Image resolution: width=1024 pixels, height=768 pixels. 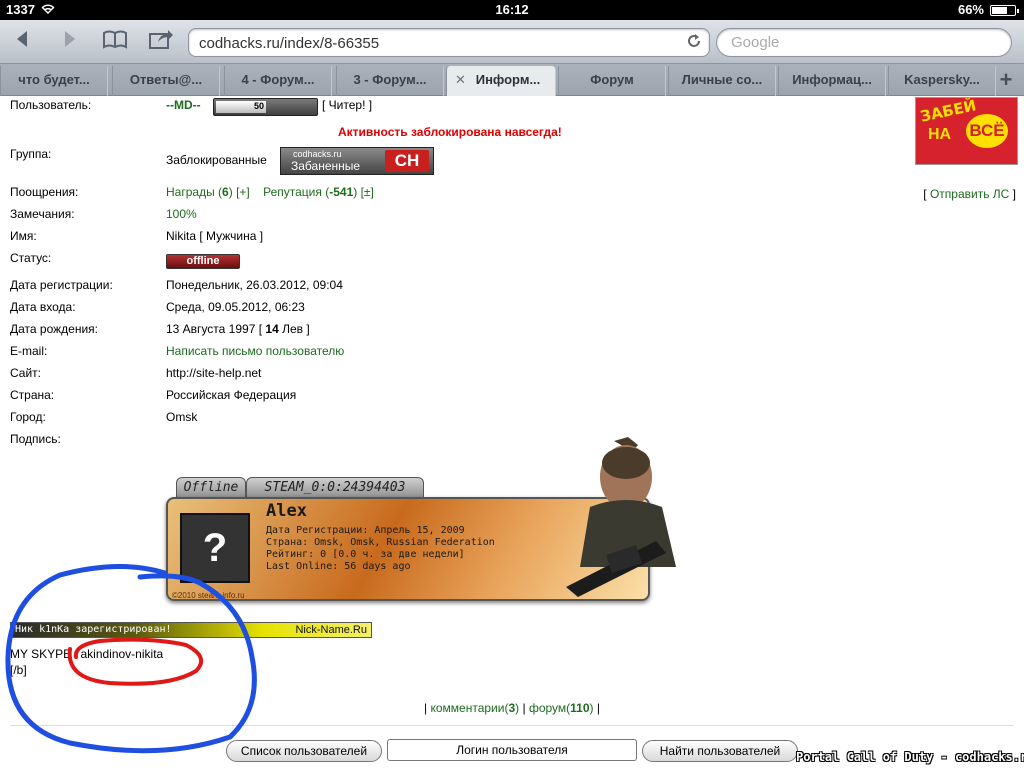 I want to click on forward-arrow-icon, so click(x=69, y=42).